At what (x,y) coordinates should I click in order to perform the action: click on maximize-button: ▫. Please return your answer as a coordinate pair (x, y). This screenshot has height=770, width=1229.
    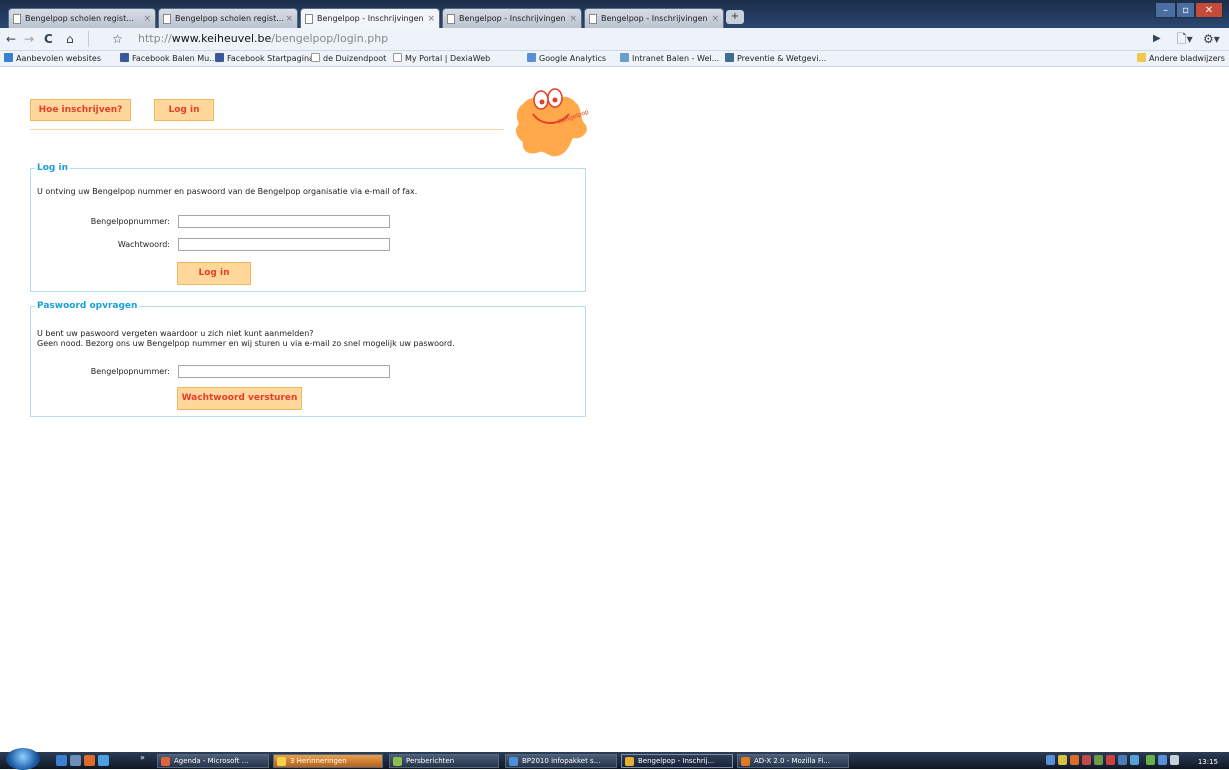
    Looking at the image, I should click on (1185, 10).